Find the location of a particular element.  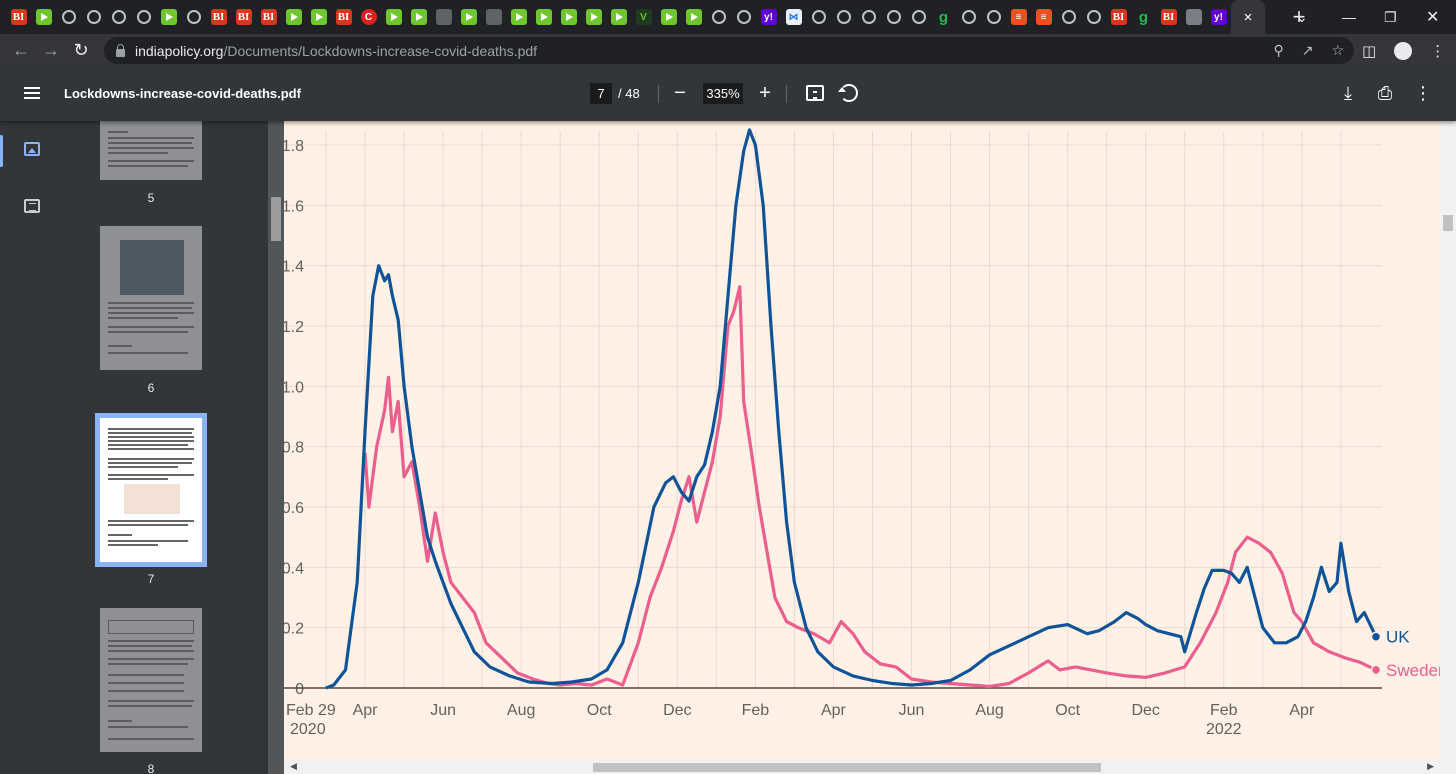

yh-favicon-icon: y! is located at coordinates (768, 17).